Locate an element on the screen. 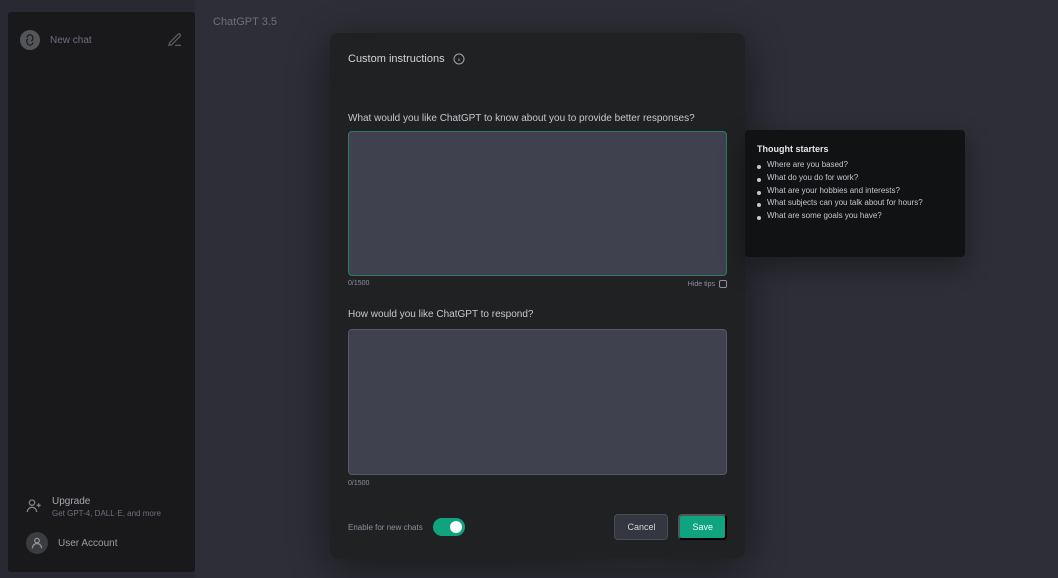 The width and height of the screenshot is (1058, 578). tooltip-item: Where are you based? is located at coordinates (855, 165).